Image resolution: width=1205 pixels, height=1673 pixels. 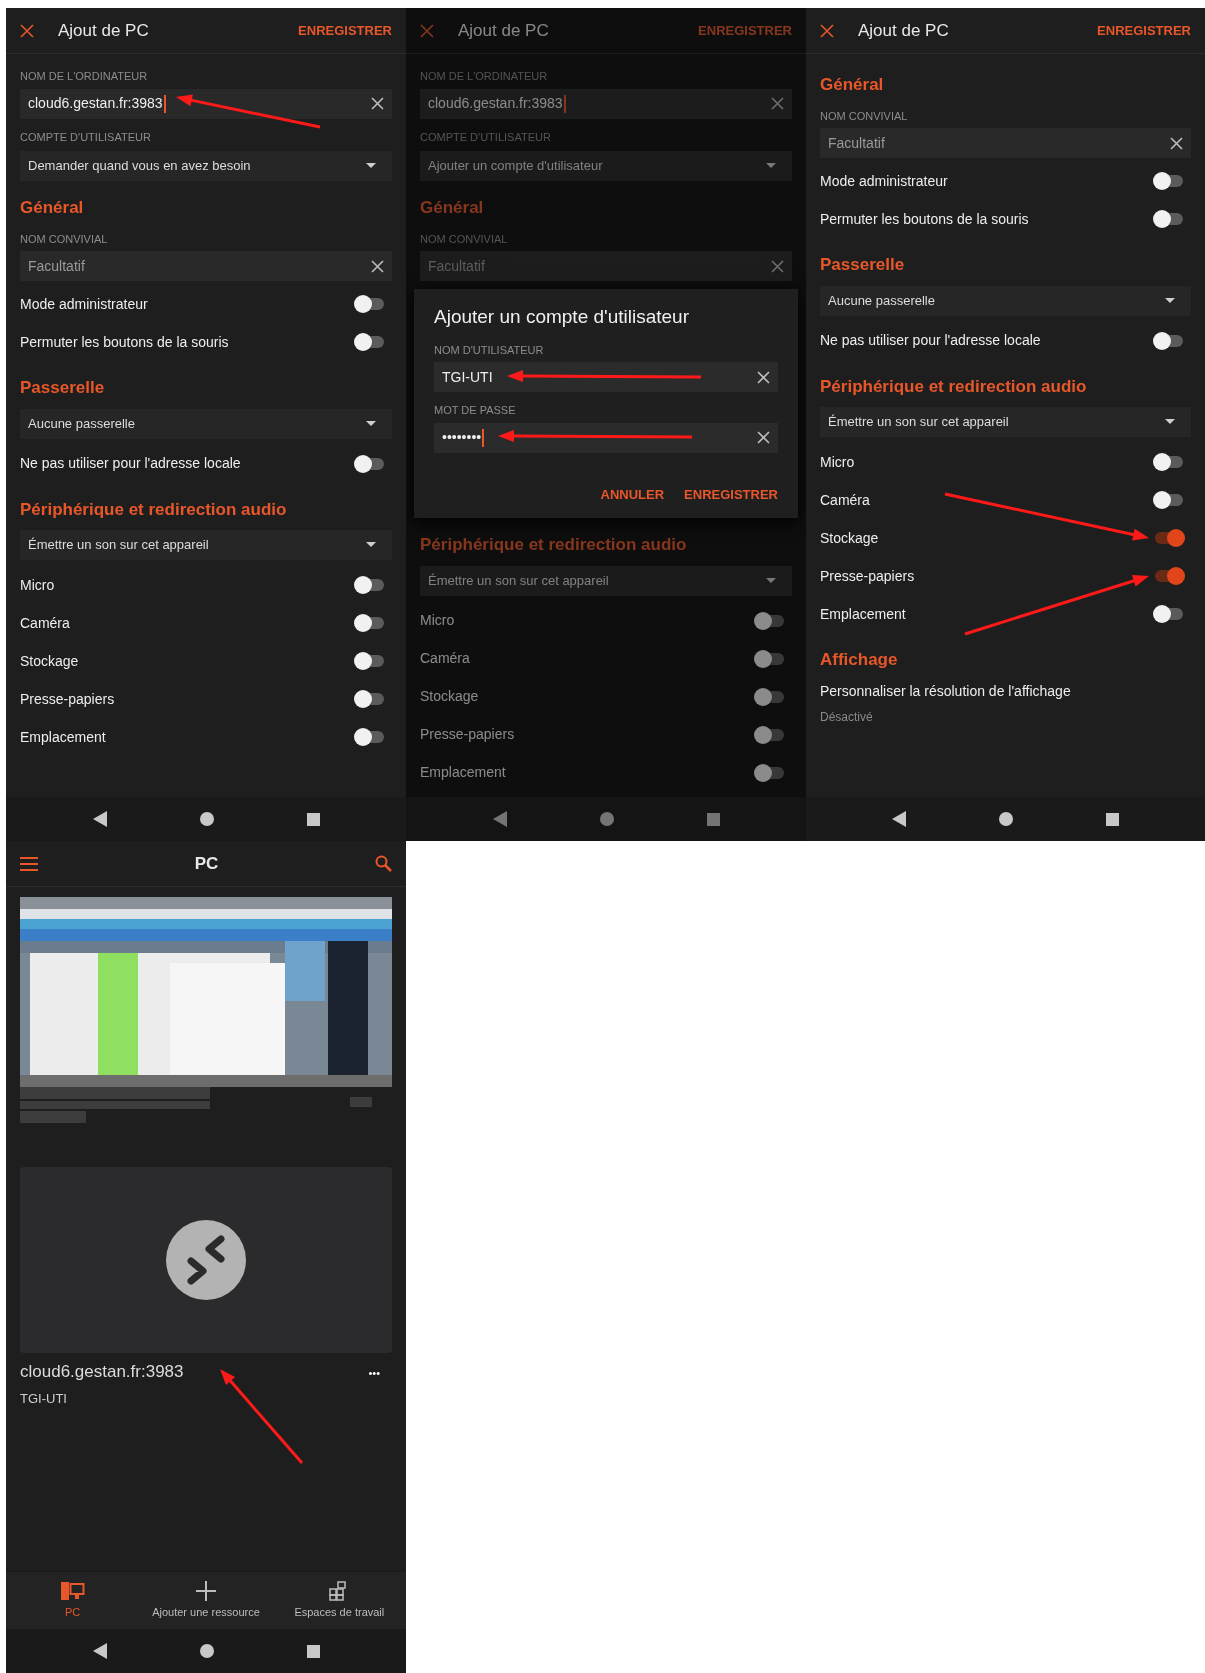 I want to click on tab: Ajouter une ressource, so click(x=206, y=1600).